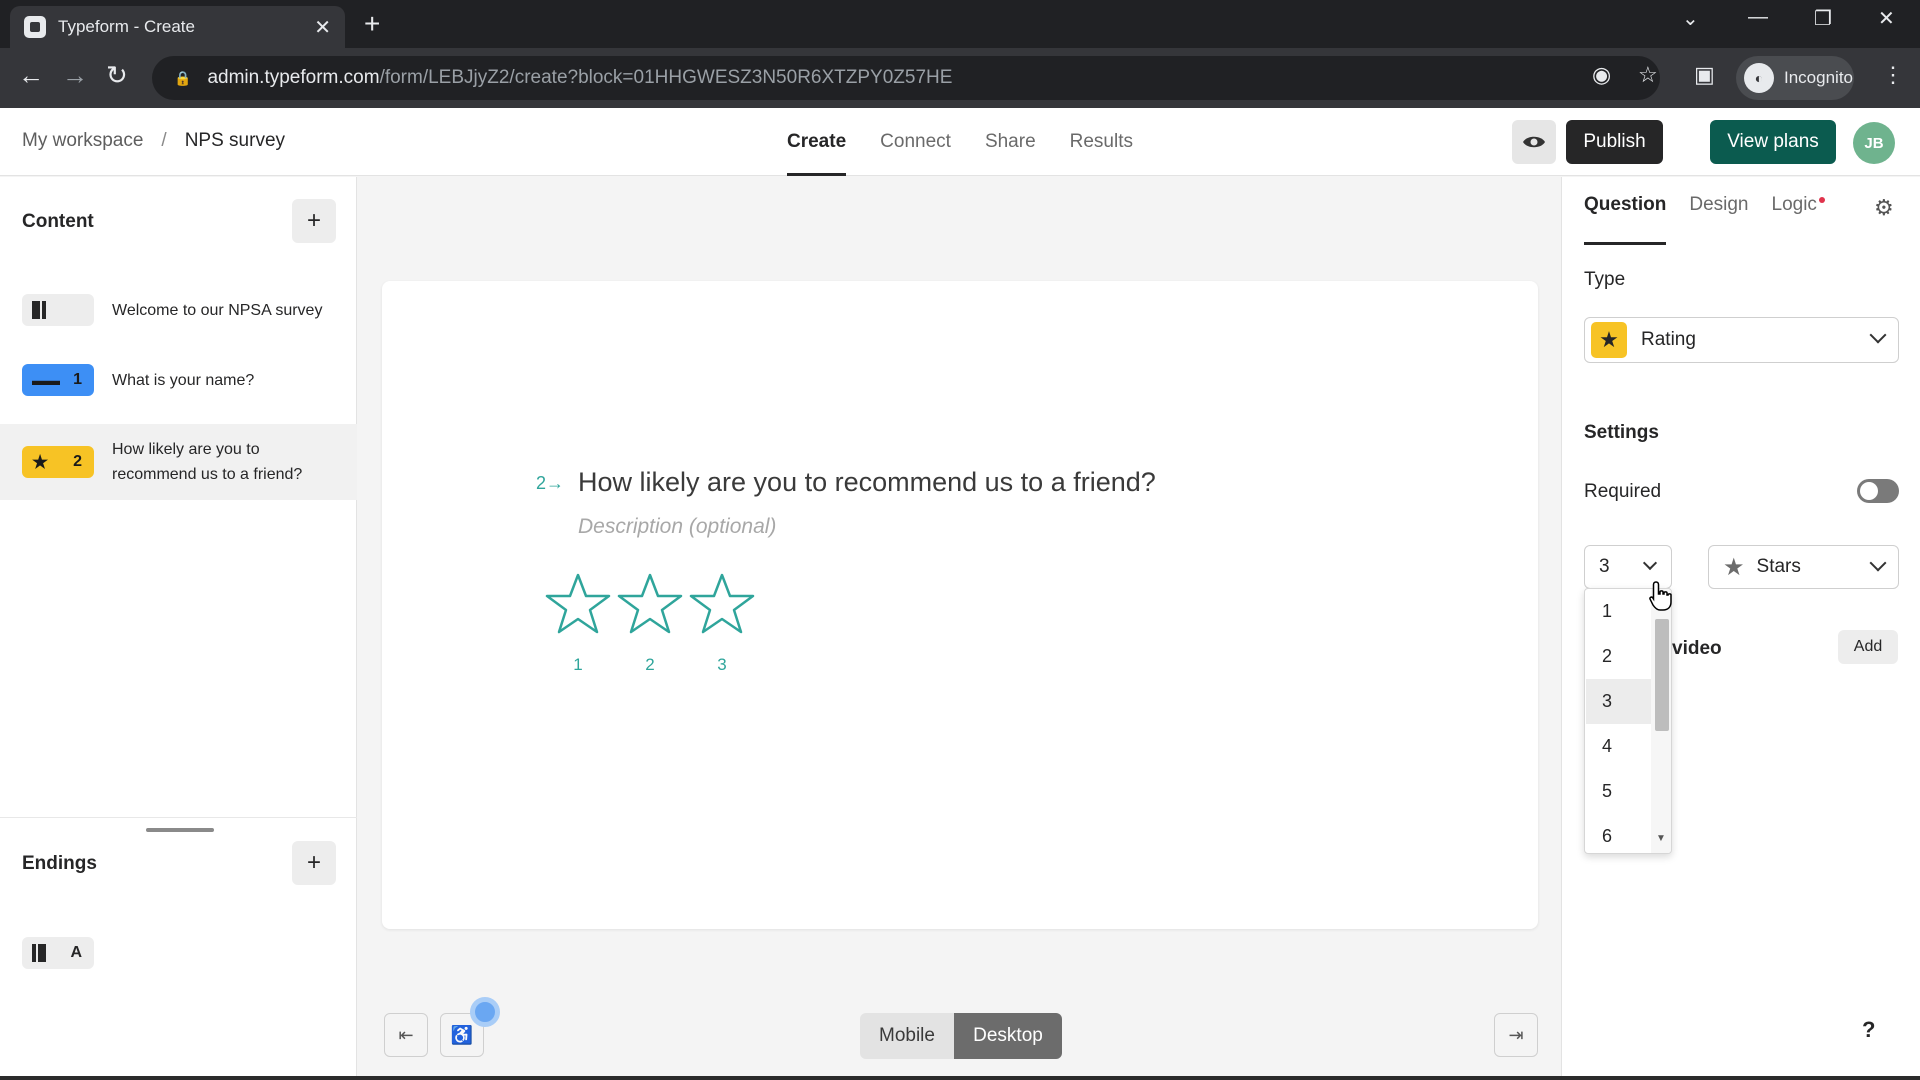 This screenshot has width=1920, height=1080. What do you see at coordinates (1619, 656) in the screenshot?
I see `steps-option: 2` at bounding box center [1619, 656].